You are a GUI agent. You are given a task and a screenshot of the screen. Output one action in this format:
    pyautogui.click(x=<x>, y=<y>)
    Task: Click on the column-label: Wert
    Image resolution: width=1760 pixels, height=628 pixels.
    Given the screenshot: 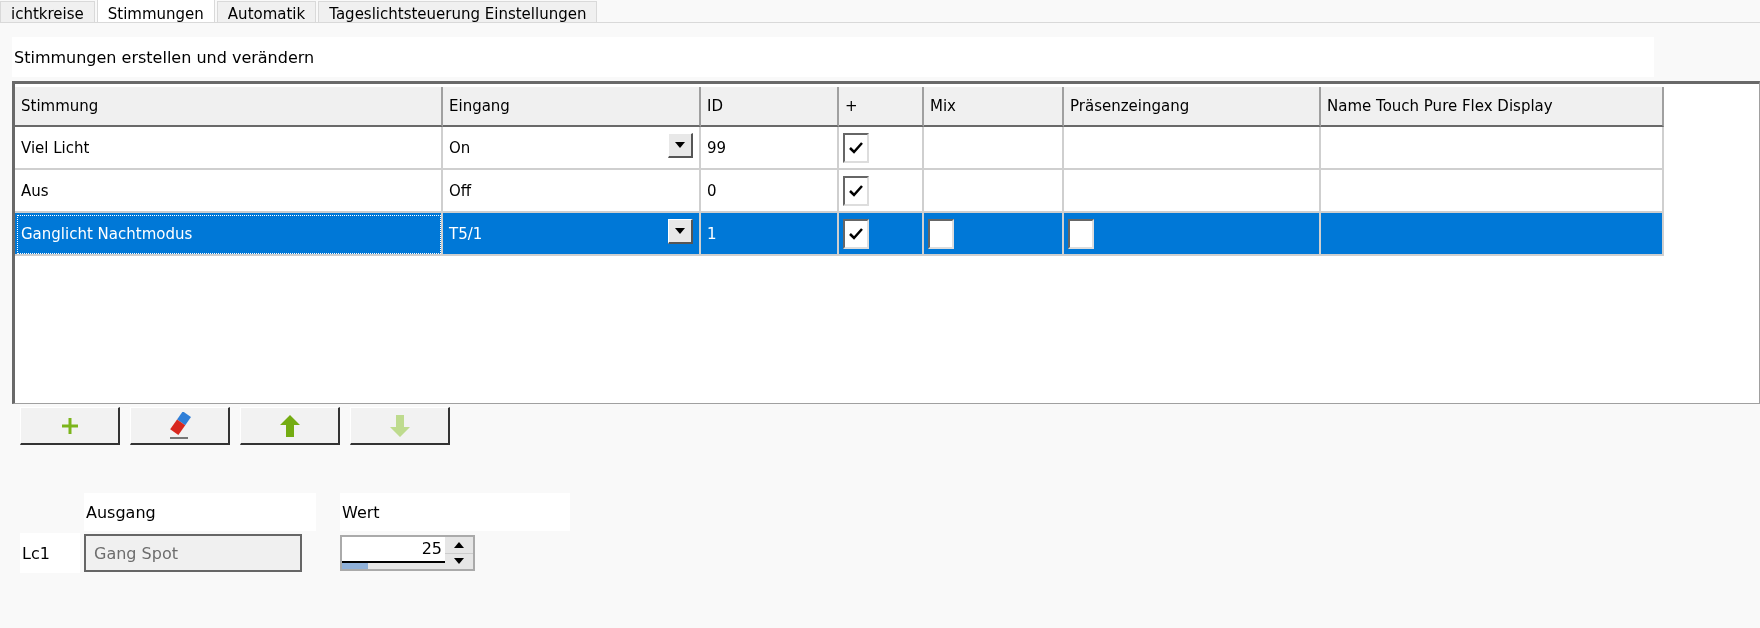 What is the action you would take?
    pyautogui.click(x=455, y=512)
    